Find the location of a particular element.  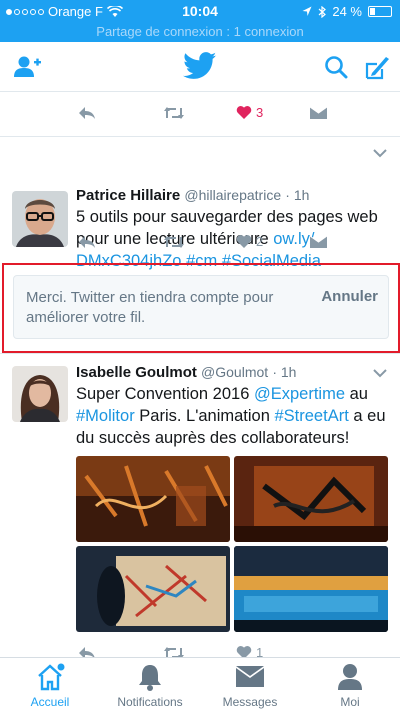

status-bar: Orange F 10:04 24 % is located at coordinates (200, 11).